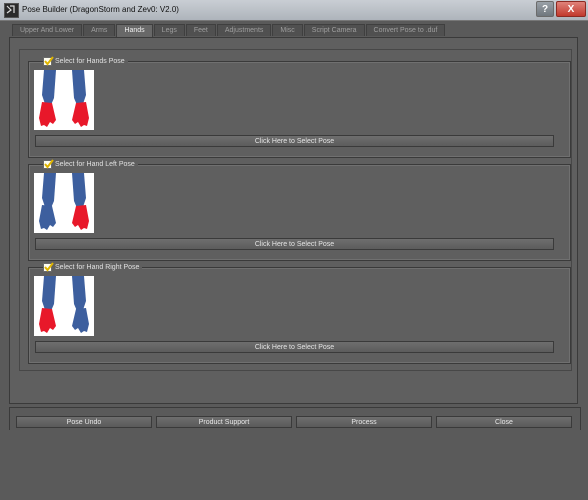 The image size is (588, 500). What do you see at coordinates (294, 244) in the screenshot?
I see `hand-left-select-pose-button: Click Here to Select Pose` at bounding box center [294, 244].